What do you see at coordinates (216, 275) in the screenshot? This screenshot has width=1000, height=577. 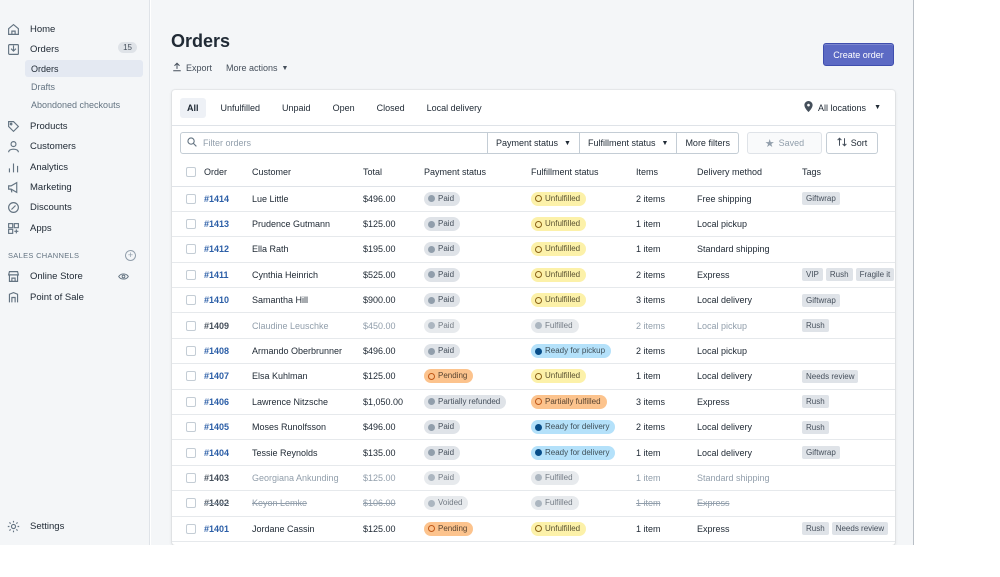 I see `order-number-link: #1411` at bounding box center [216, 275].